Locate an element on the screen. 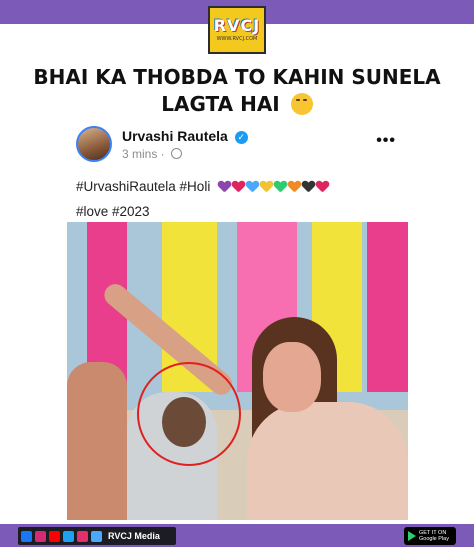 The width and height of the screenshot is (474, 547). person-left is located at coordinates (97, 441).